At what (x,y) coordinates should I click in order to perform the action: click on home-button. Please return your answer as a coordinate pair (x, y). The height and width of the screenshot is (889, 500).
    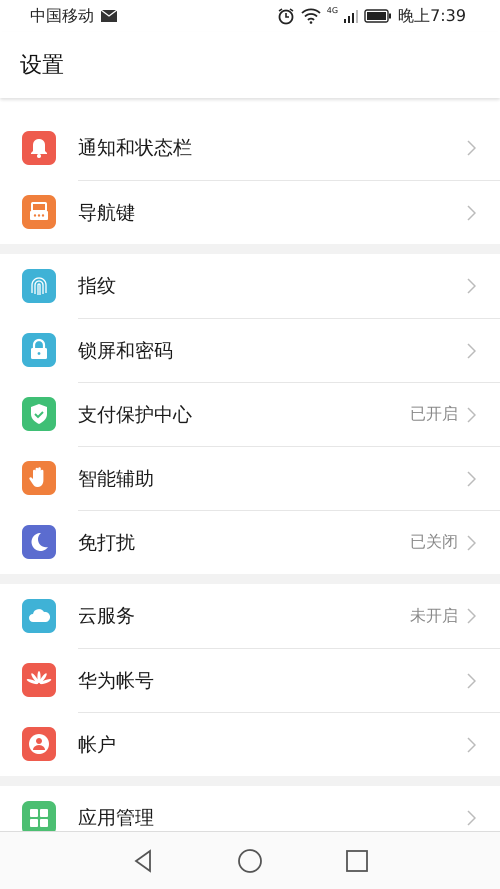
    Looking at the image, I should click on (249, 861).